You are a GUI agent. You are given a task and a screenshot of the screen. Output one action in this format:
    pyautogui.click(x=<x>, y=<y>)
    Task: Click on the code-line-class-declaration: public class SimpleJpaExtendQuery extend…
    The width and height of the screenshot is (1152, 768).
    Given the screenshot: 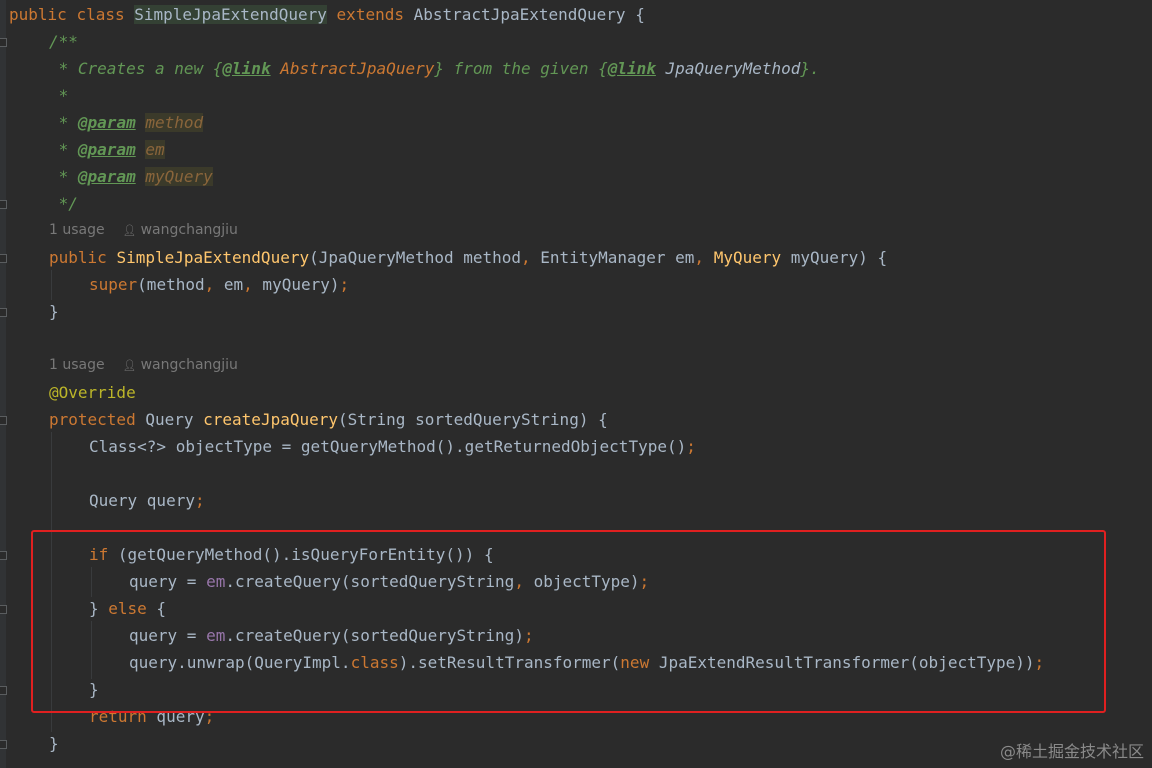 What is the action you would take?
    pyautogui.click(x=327, y=14)
    